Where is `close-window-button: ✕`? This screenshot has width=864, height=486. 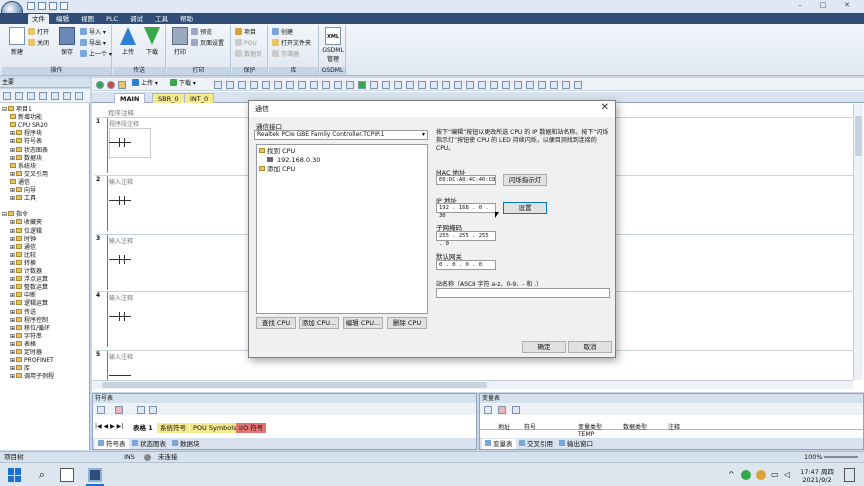 close-window-button: ✕ is located at coordinates (847, 5).